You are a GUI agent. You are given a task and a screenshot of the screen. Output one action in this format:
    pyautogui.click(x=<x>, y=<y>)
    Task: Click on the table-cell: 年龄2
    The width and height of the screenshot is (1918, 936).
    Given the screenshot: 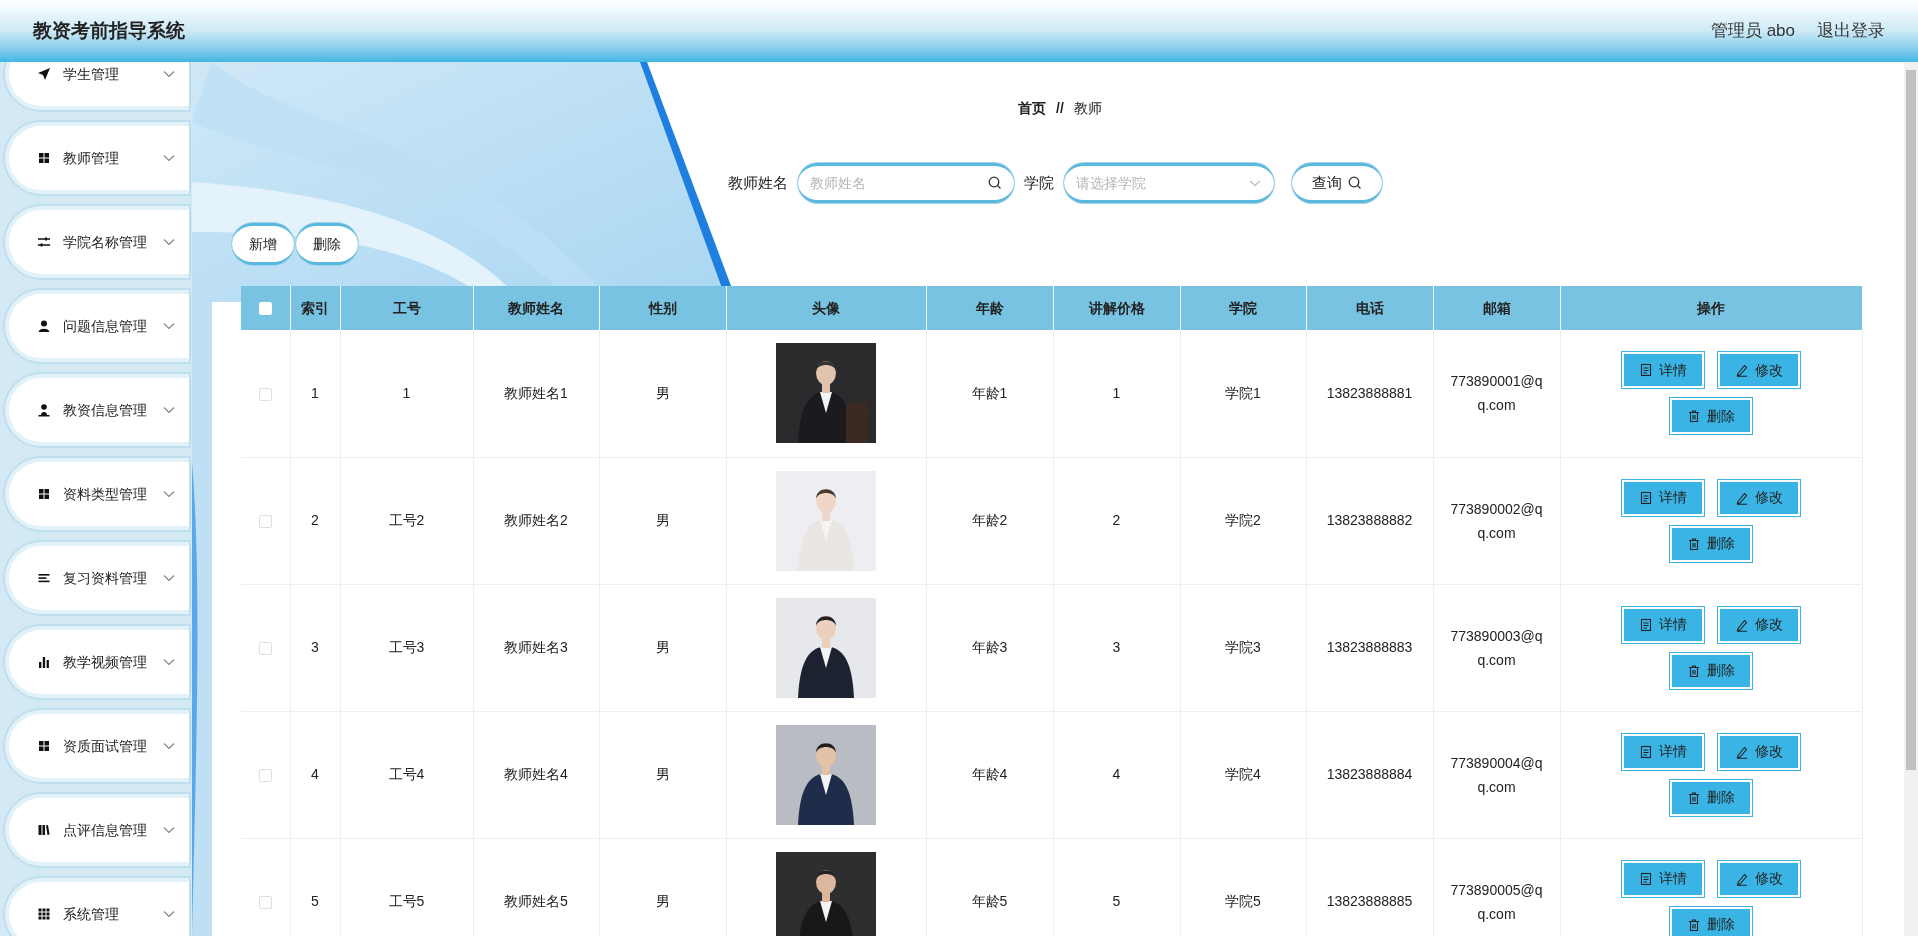 What is the action you would take?
    pyautogui.click(x=989, y=520)
    